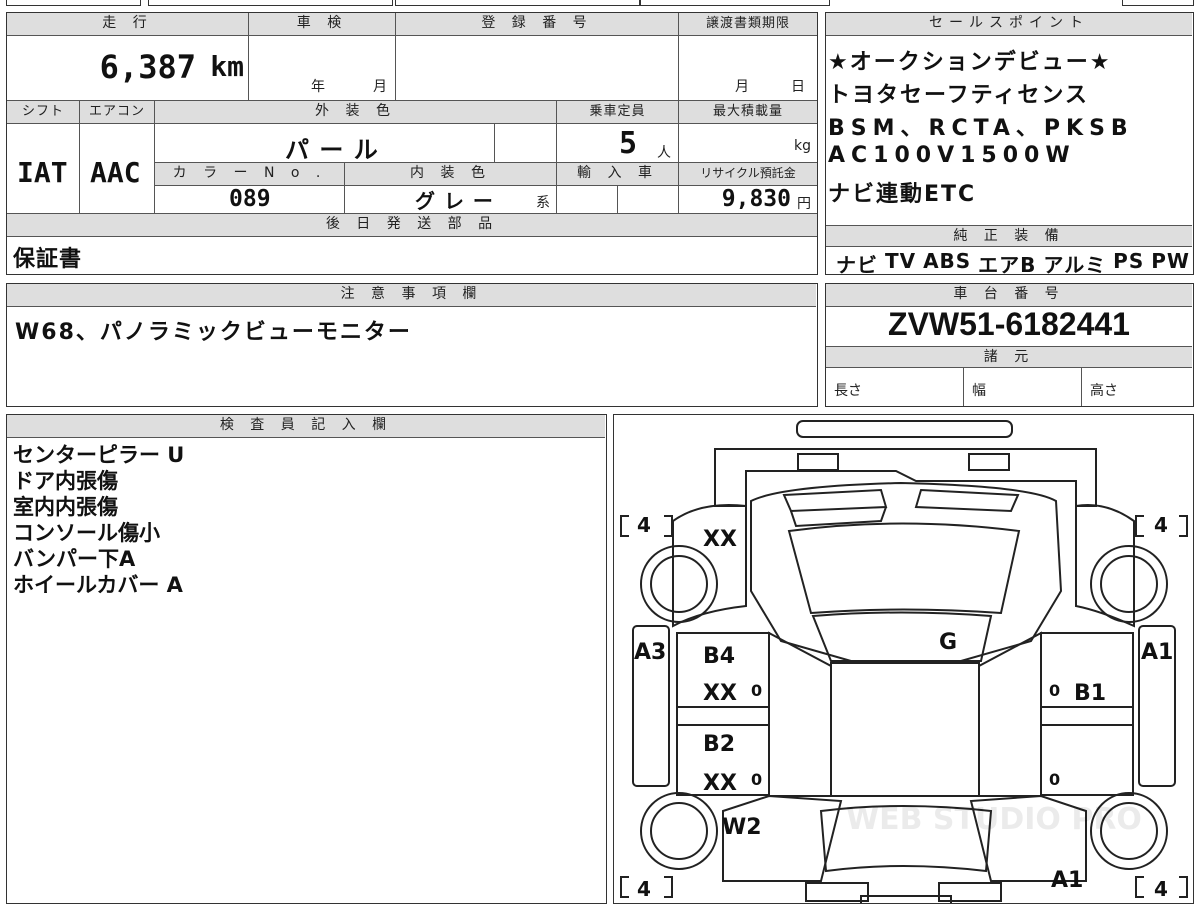 The image size is (1200, 904). Describe the element at coordinates (719, 656) in the screenshot. I see `mark-left-front-door: B4` at that location.